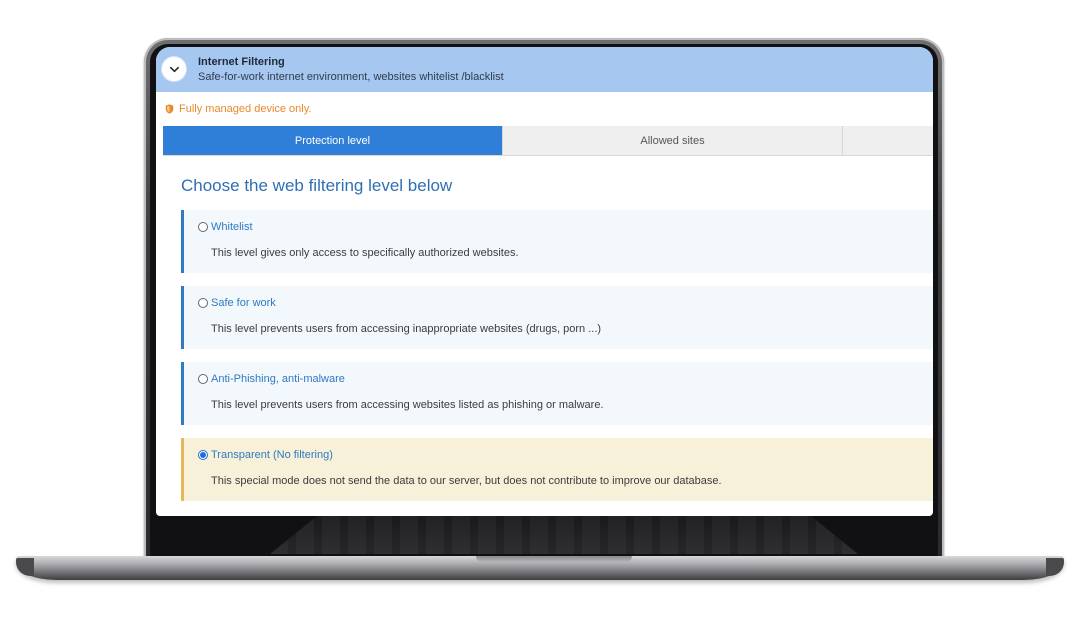 This screenshot has width=1074, height=617. What do you see at coordinates (673, 140) in the screenshot?
I see `tab-allowed-sites: Allowed sites` at bounding box center [673, 140].